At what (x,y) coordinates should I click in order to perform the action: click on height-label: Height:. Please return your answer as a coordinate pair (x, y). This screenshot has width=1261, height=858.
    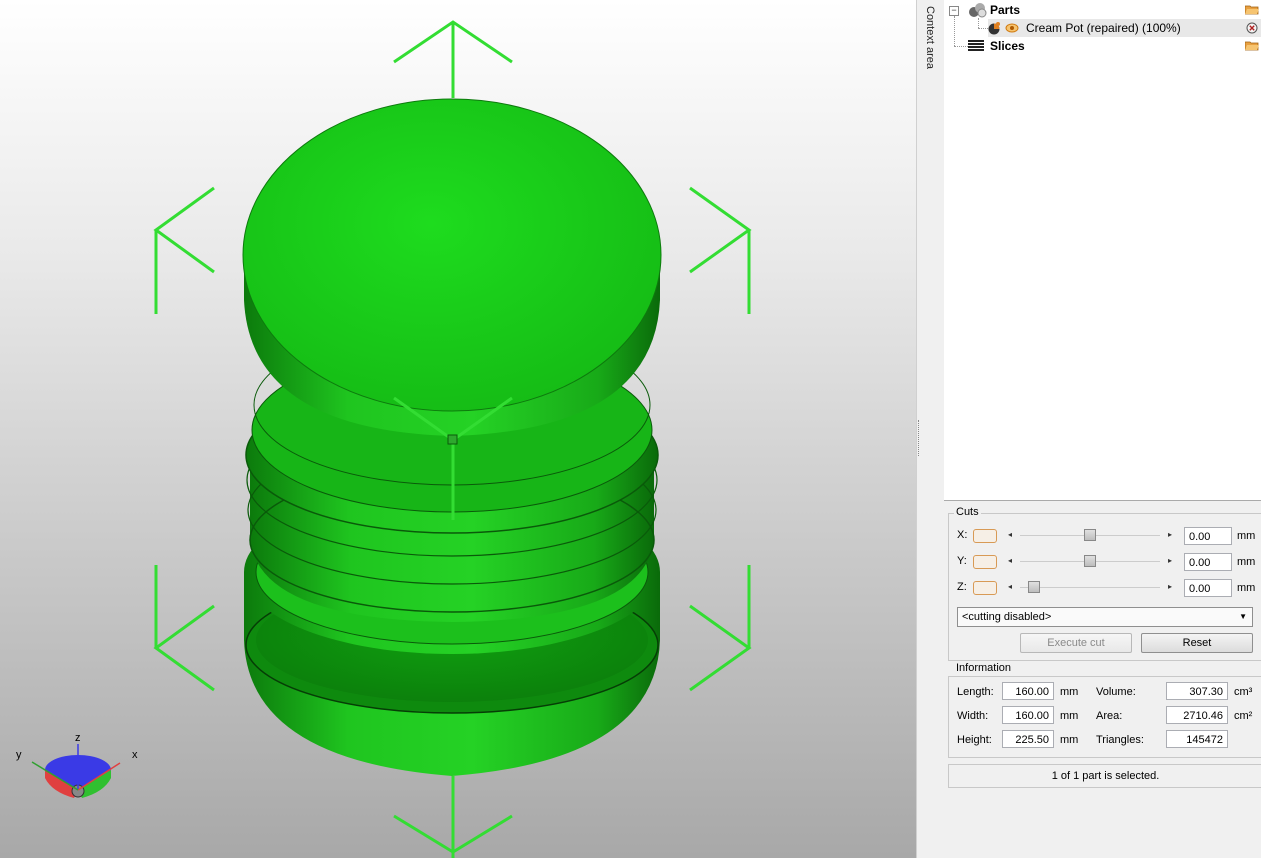
    Looking at the image, I should click on (974, 740).